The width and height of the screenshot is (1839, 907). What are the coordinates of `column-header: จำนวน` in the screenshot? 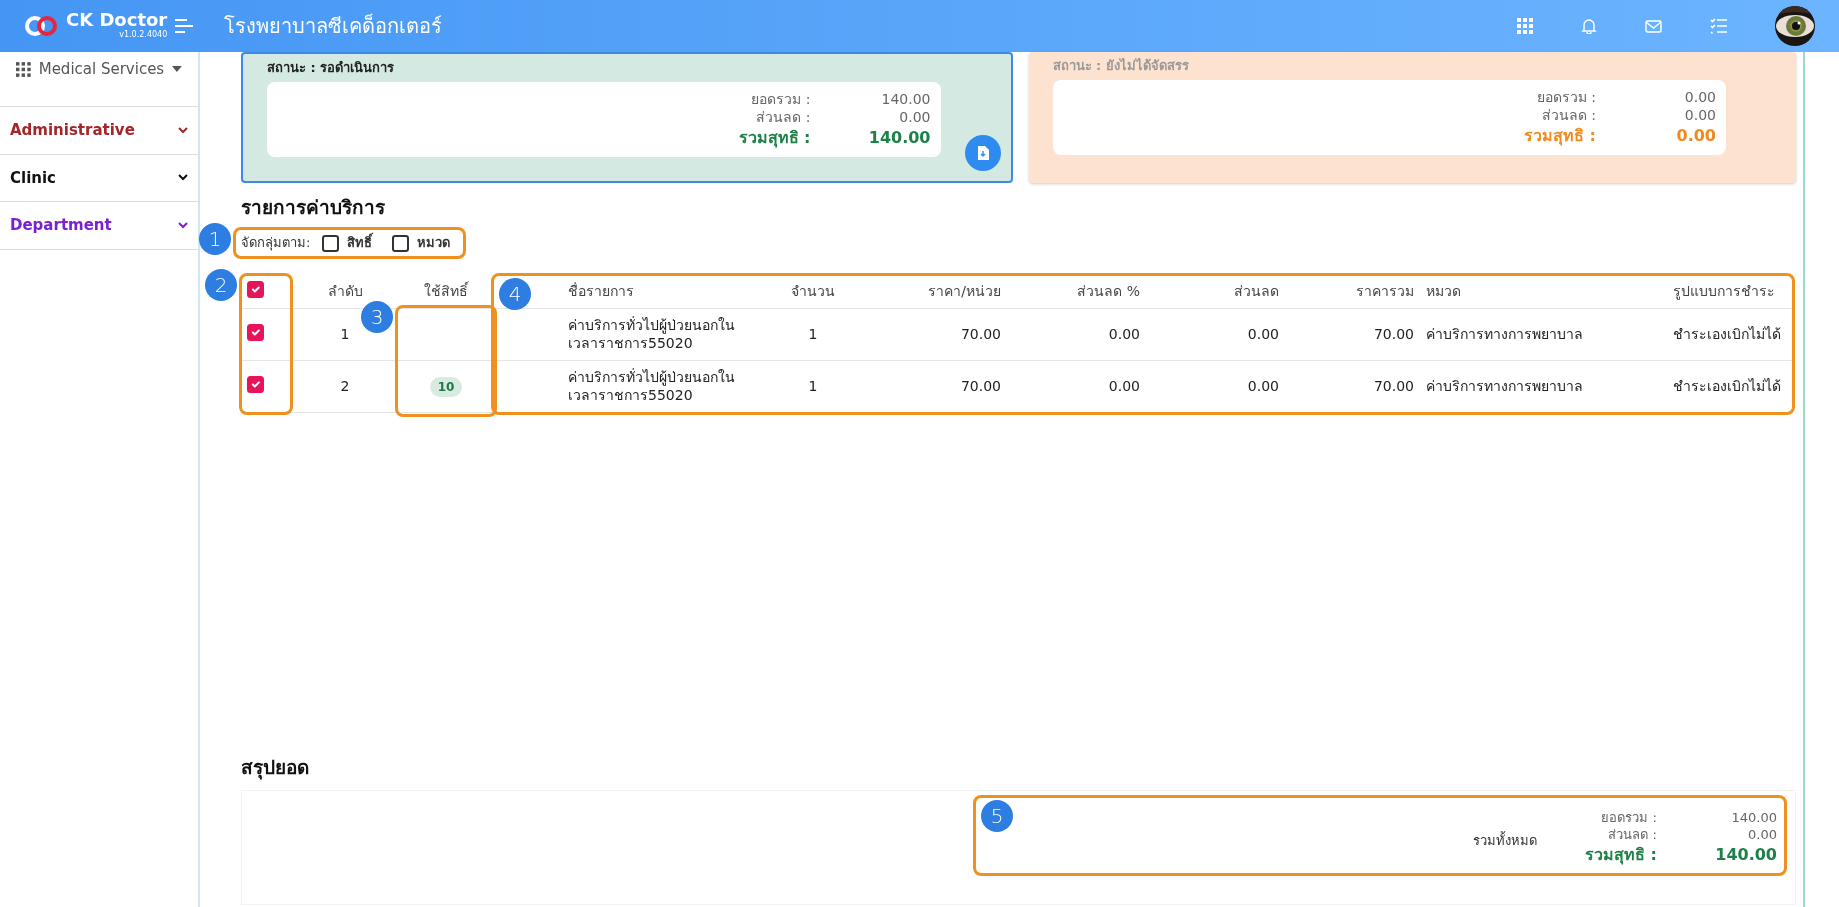 It's located at (813, 291).